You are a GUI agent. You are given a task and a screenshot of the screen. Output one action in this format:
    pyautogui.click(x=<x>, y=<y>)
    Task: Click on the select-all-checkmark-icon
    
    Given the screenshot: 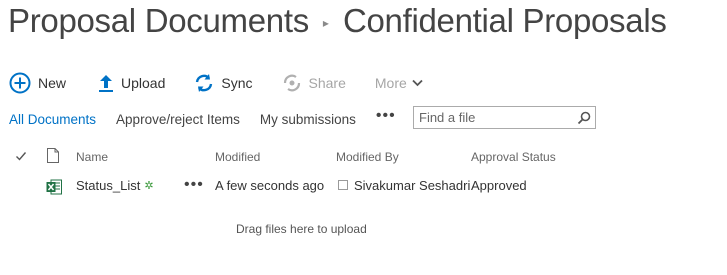 What is the action you would take?
    pyautogui.click(x=21, y=158)
    